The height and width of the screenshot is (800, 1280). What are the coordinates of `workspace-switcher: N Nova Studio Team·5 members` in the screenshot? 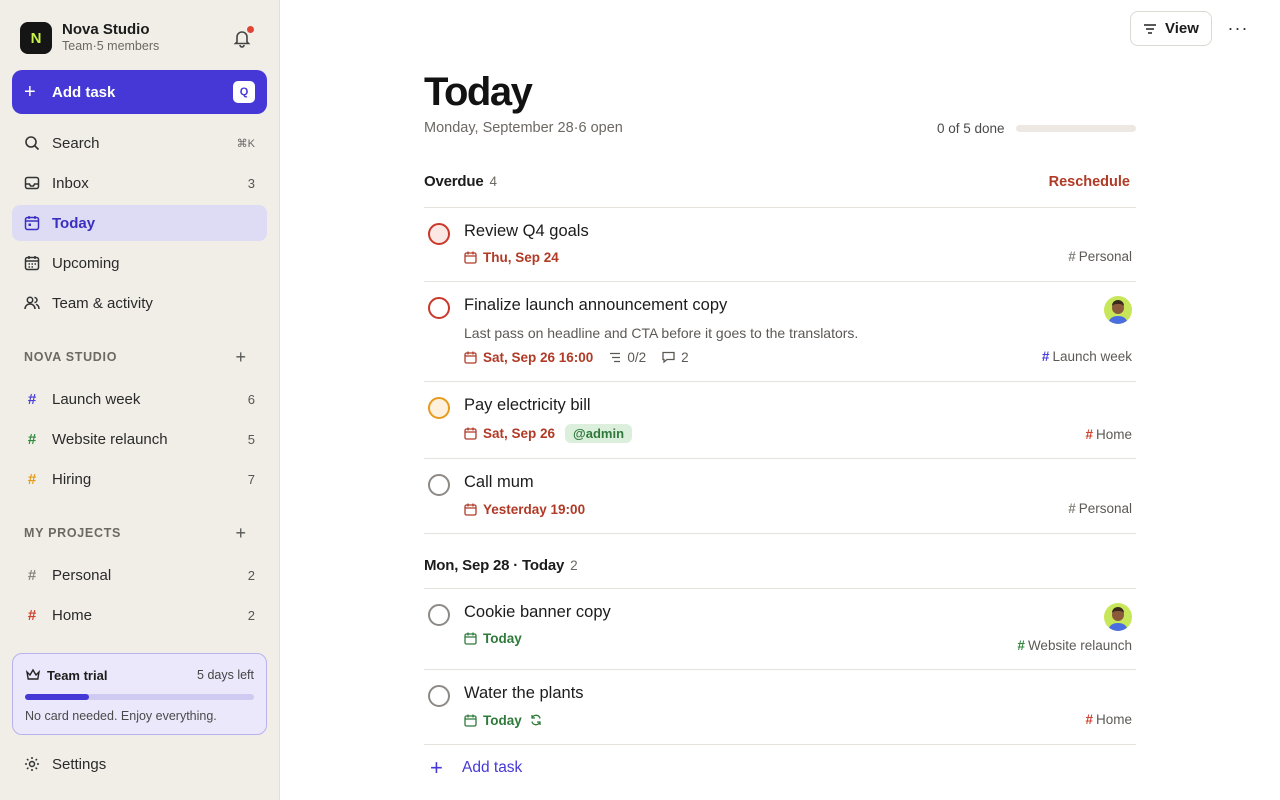 It's located at (140, 38).